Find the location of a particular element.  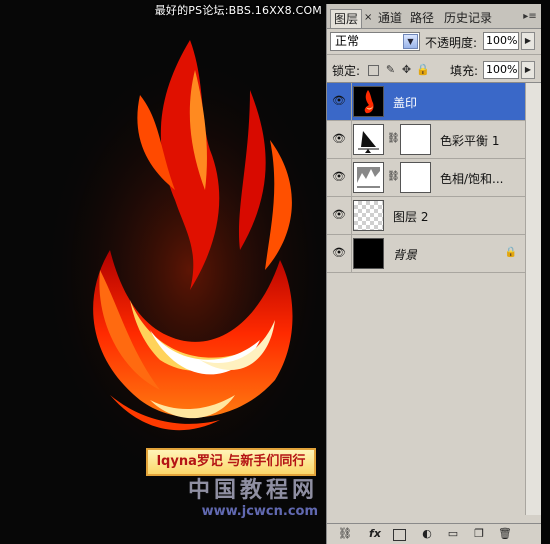

layers-scrollbar is located at coordinates (533, 299).